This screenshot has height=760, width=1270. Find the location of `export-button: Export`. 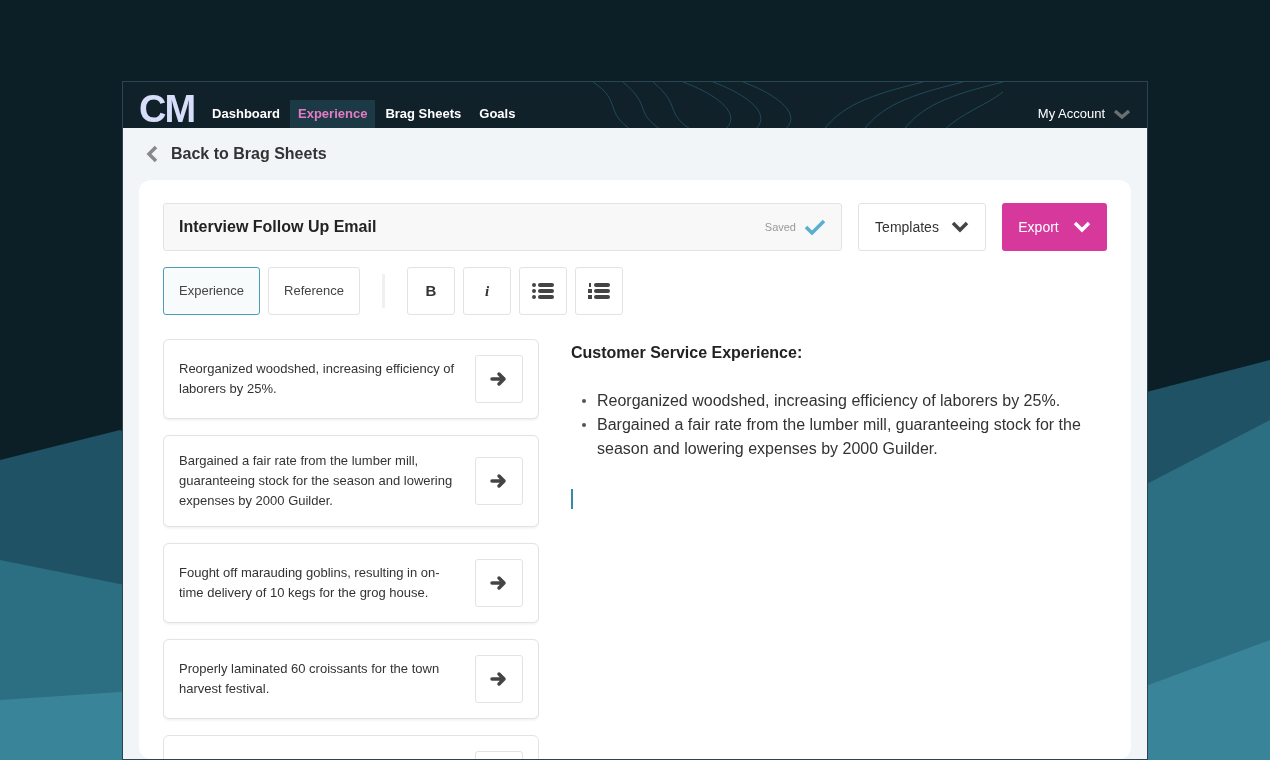

export-button: Export is located at coordinates (1054, 227).